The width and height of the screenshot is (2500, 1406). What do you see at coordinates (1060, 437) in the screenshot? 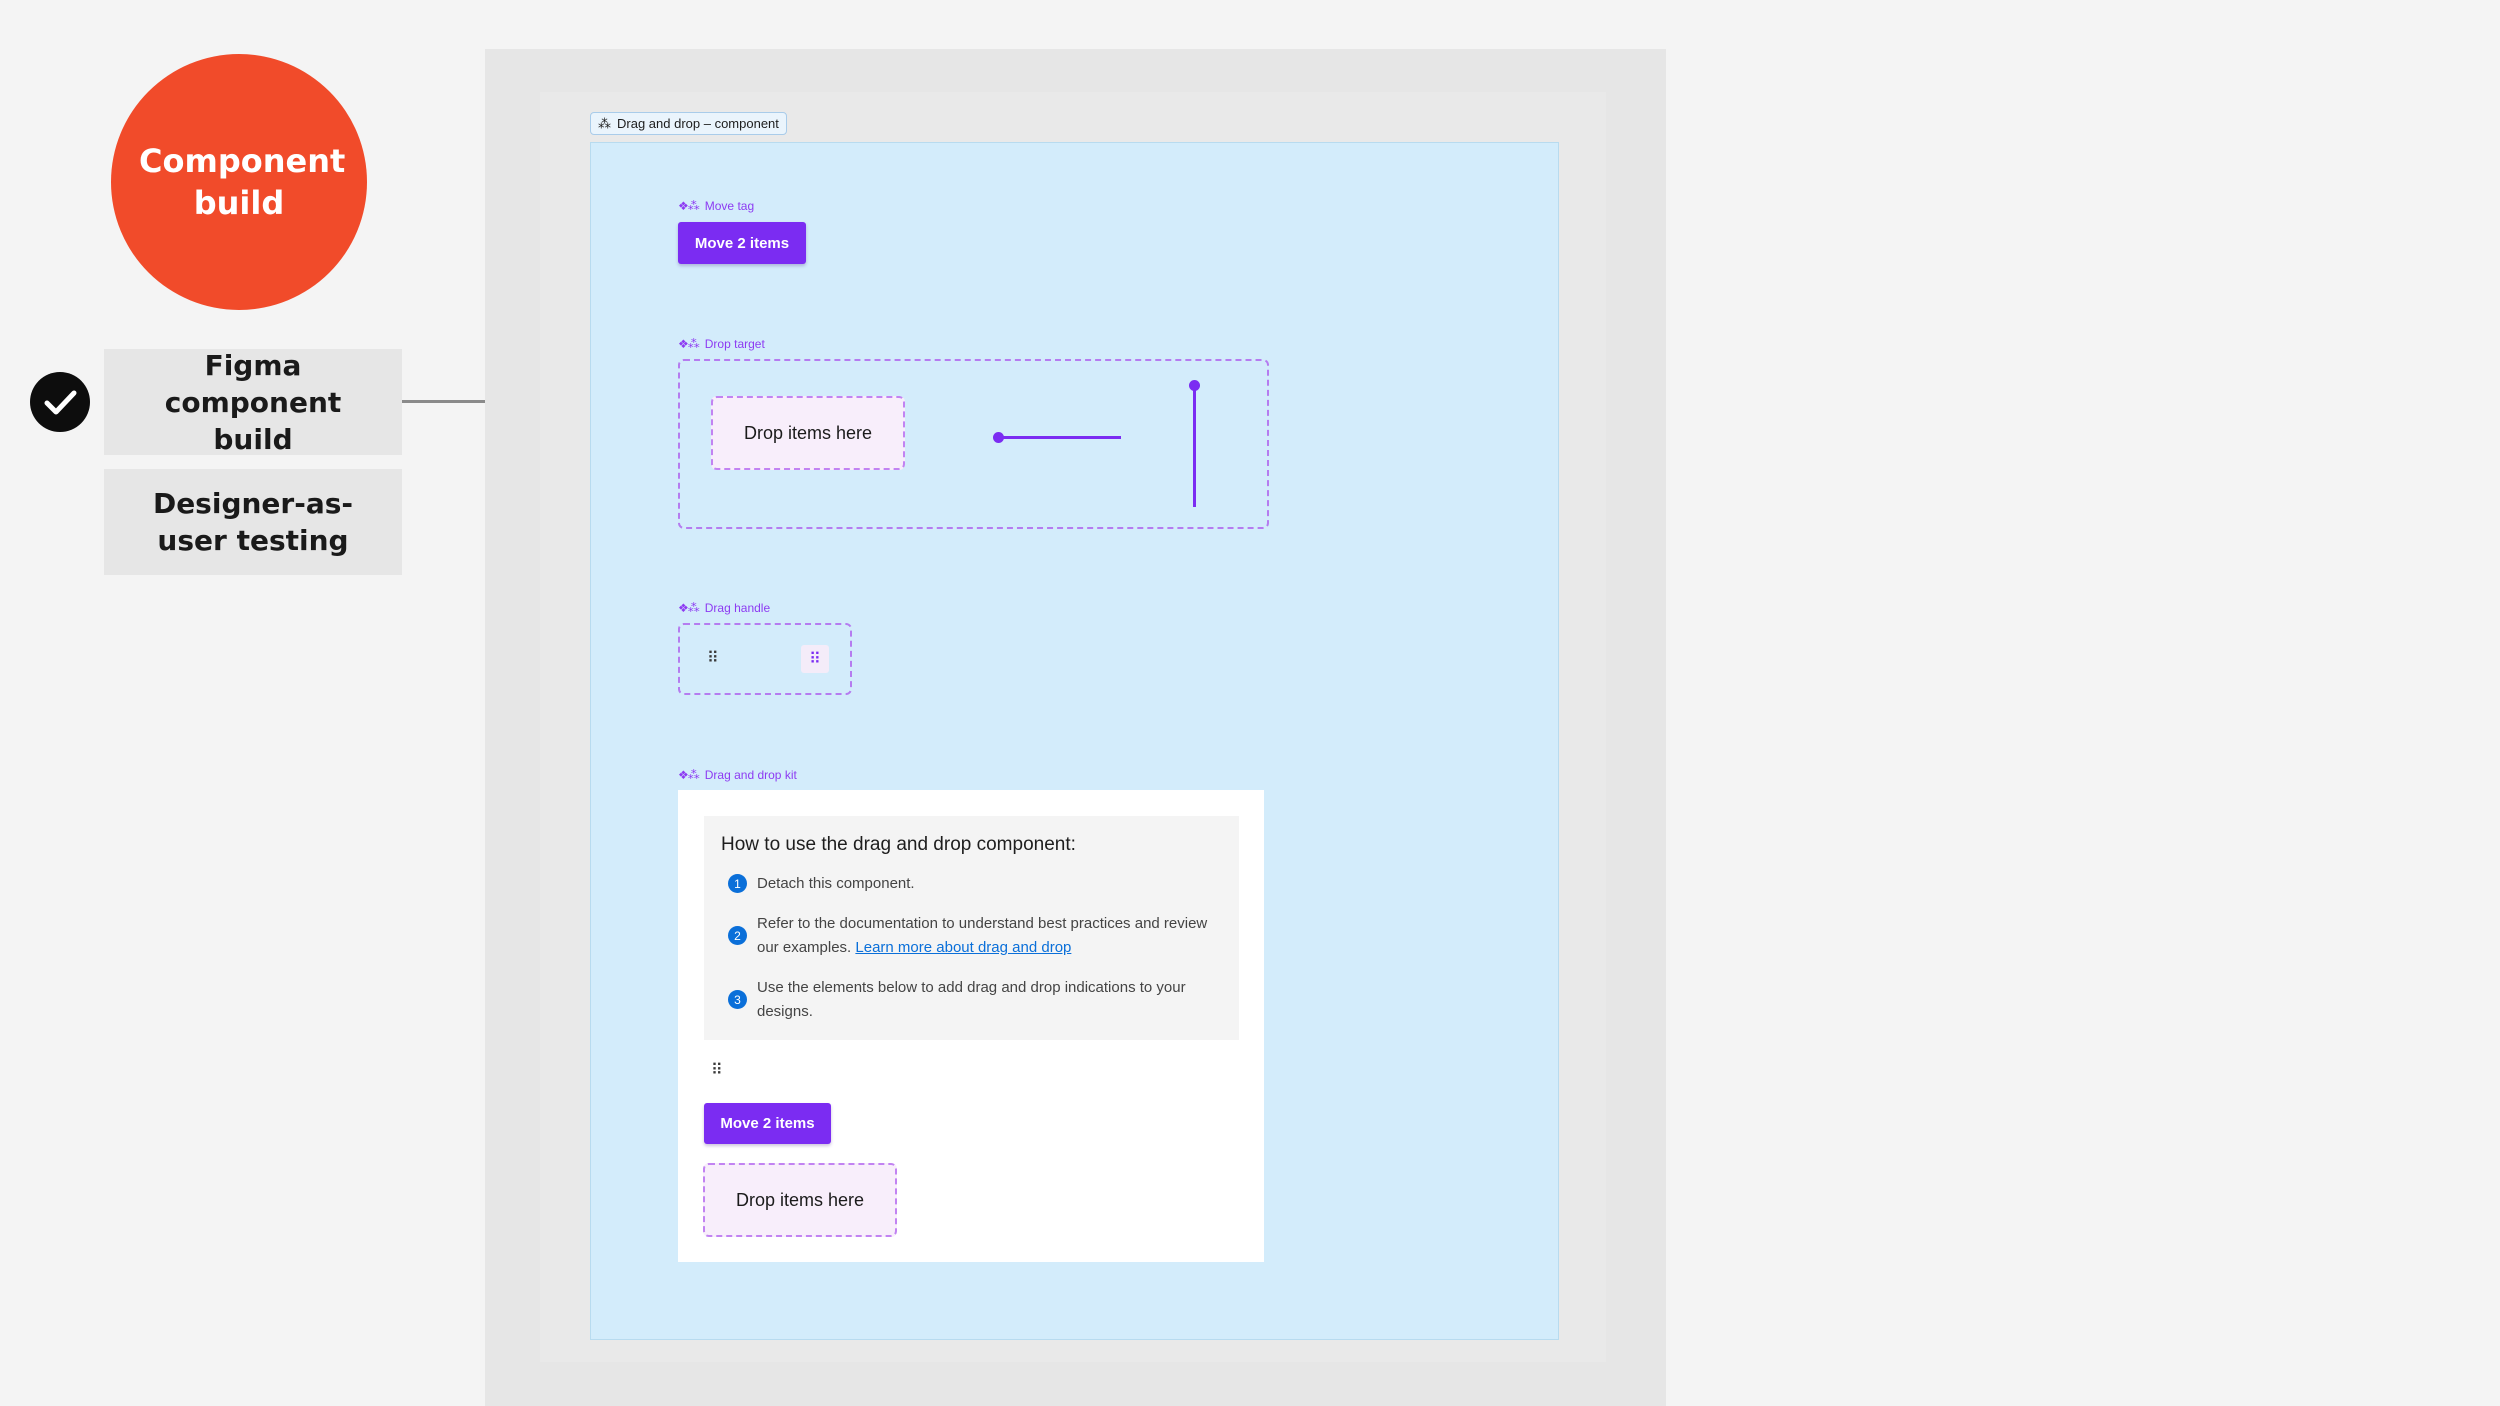
I see `drop-indicator-horizontal` at bounding box center [1060, 437].